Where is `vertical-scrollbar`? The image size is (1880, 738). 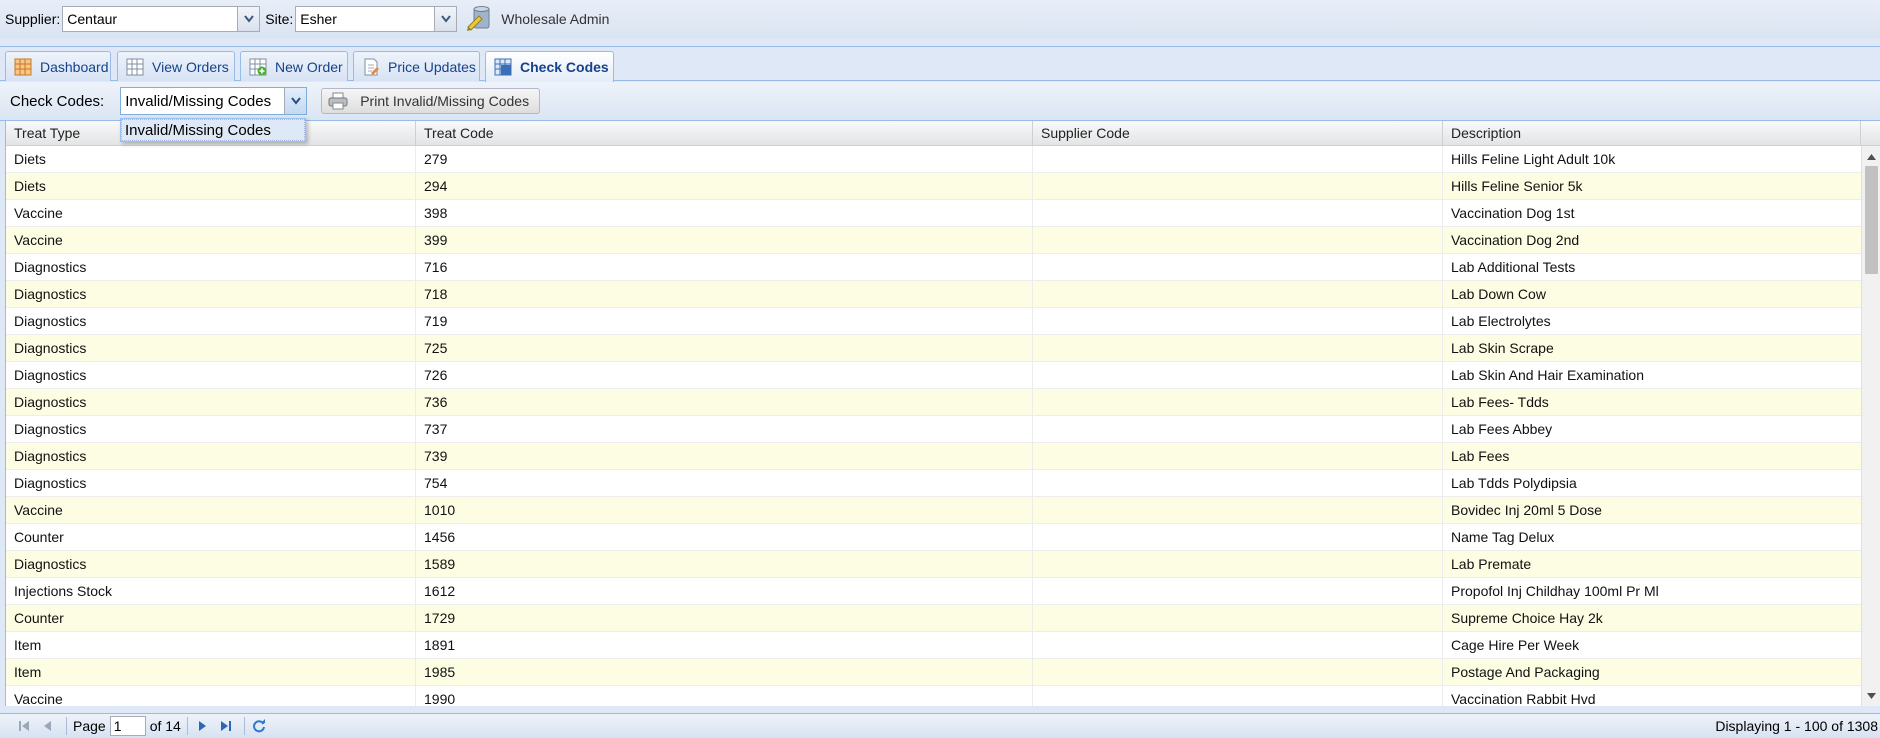
vertical-scrollbar is located at coordinates (1870, 426).